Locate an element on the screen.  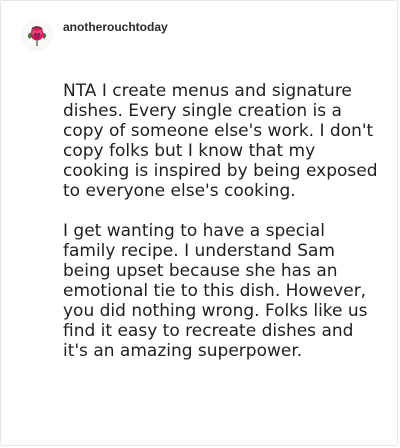
username-link: anotherouchtoday is located at coordinates (115, 27).